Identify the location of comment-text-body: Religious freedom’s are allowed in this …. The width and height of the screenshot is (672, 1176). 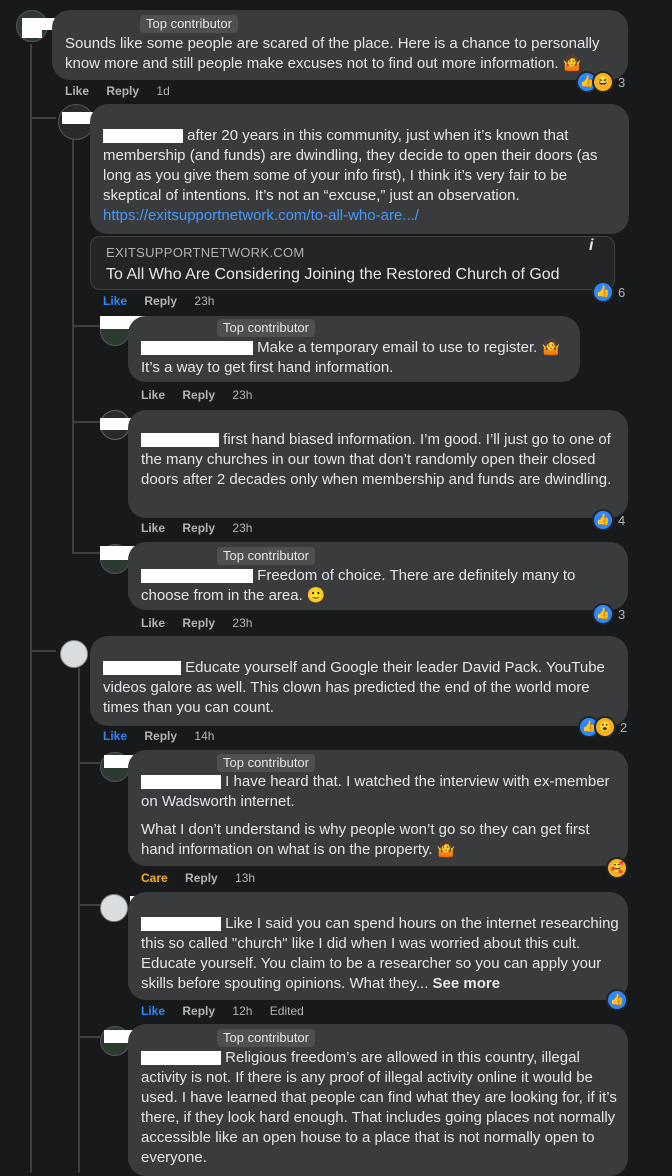
(379, 1107).